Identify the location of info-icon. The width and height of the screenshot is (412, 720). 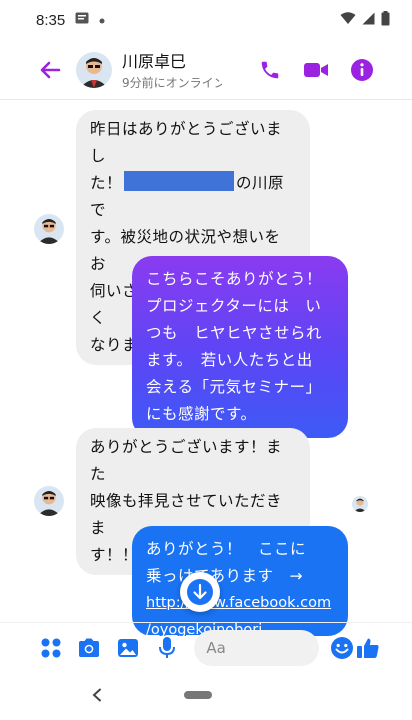
(362, 69).